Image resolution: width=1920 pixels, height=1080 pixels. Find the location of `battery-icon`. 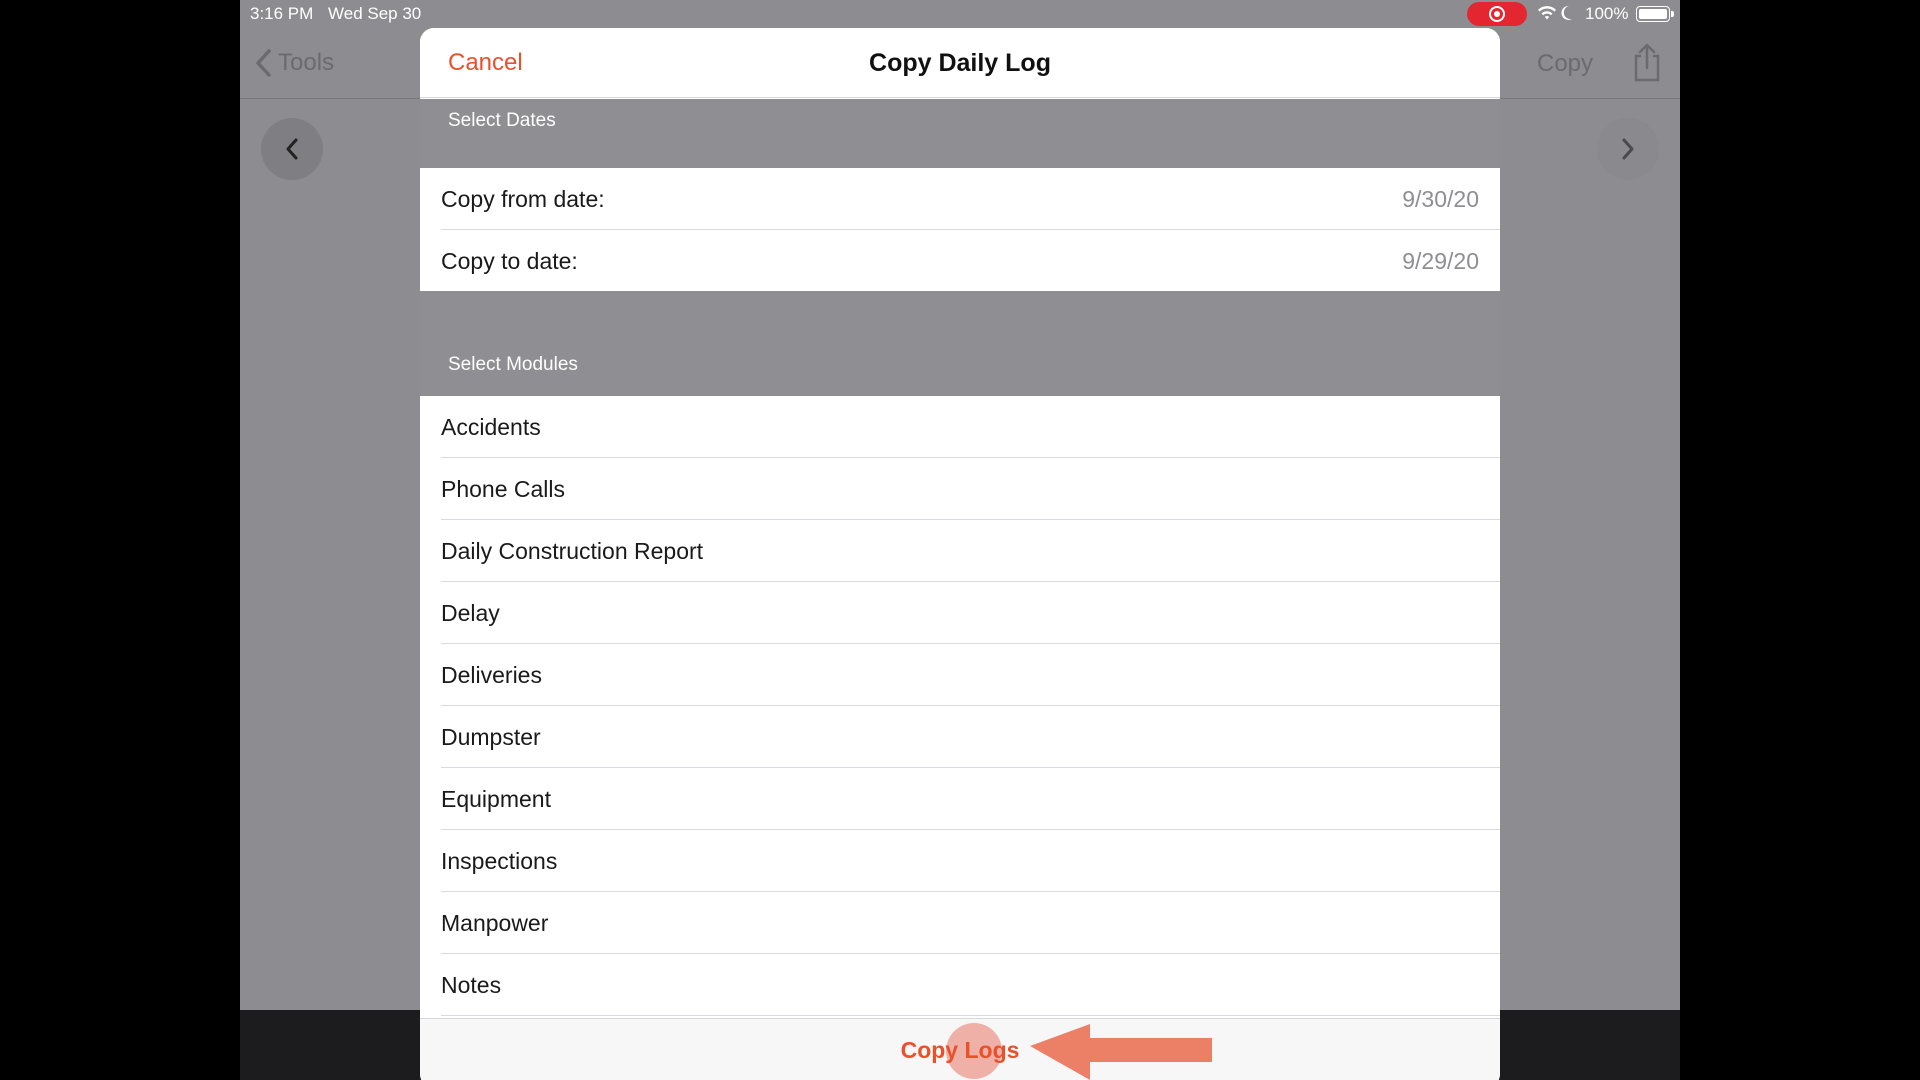

battery-icon is located at coordinates (1655, 14).